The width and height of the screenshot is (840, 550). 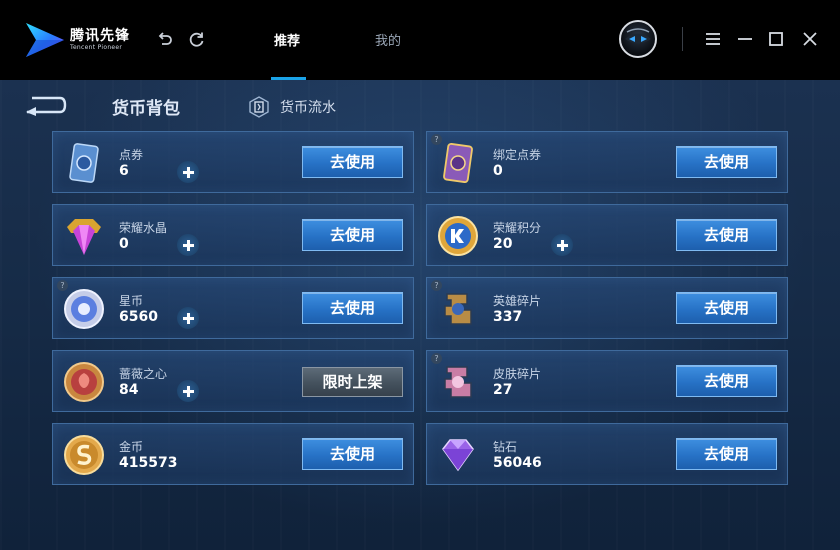 I want to click on currency-name: 星币, so click(x=131, y=301).